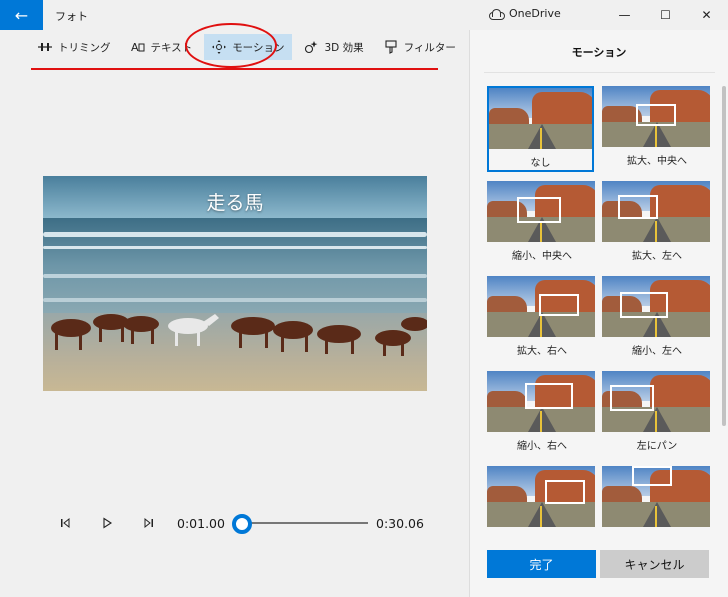  Describe the element at coordinates (45, 47) in the screenshot. I see `trim-icon` at that location.